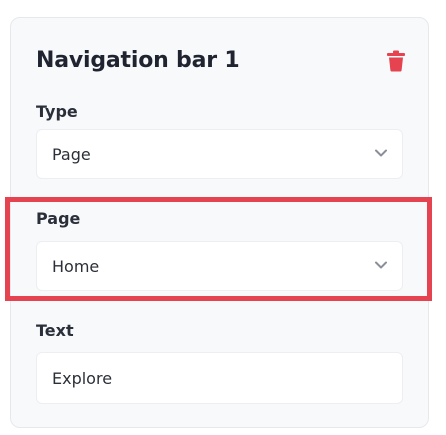  I want to click on type-select-value: Page, so click(71, 154).